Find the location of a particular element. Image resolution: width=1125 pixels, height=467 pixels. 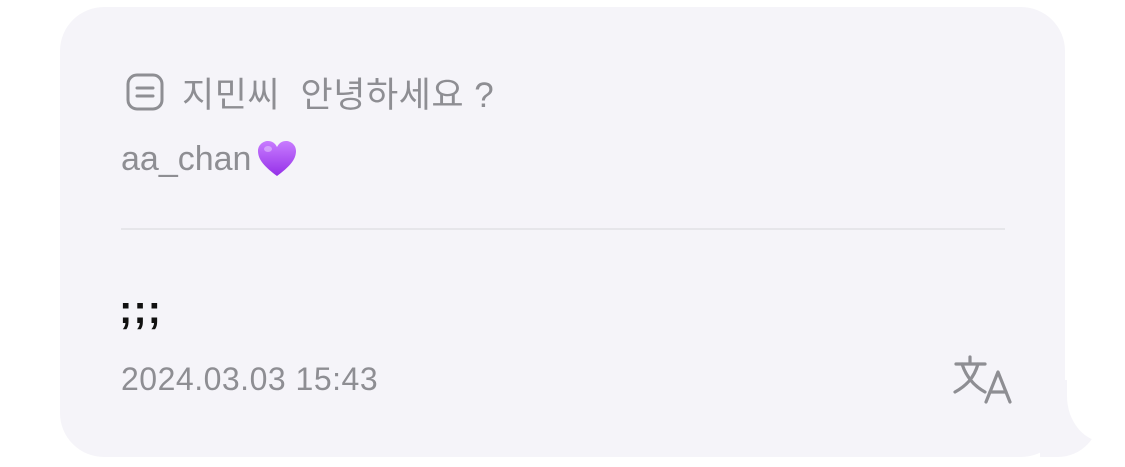

translate-icon is located at coordinates (982, 379).